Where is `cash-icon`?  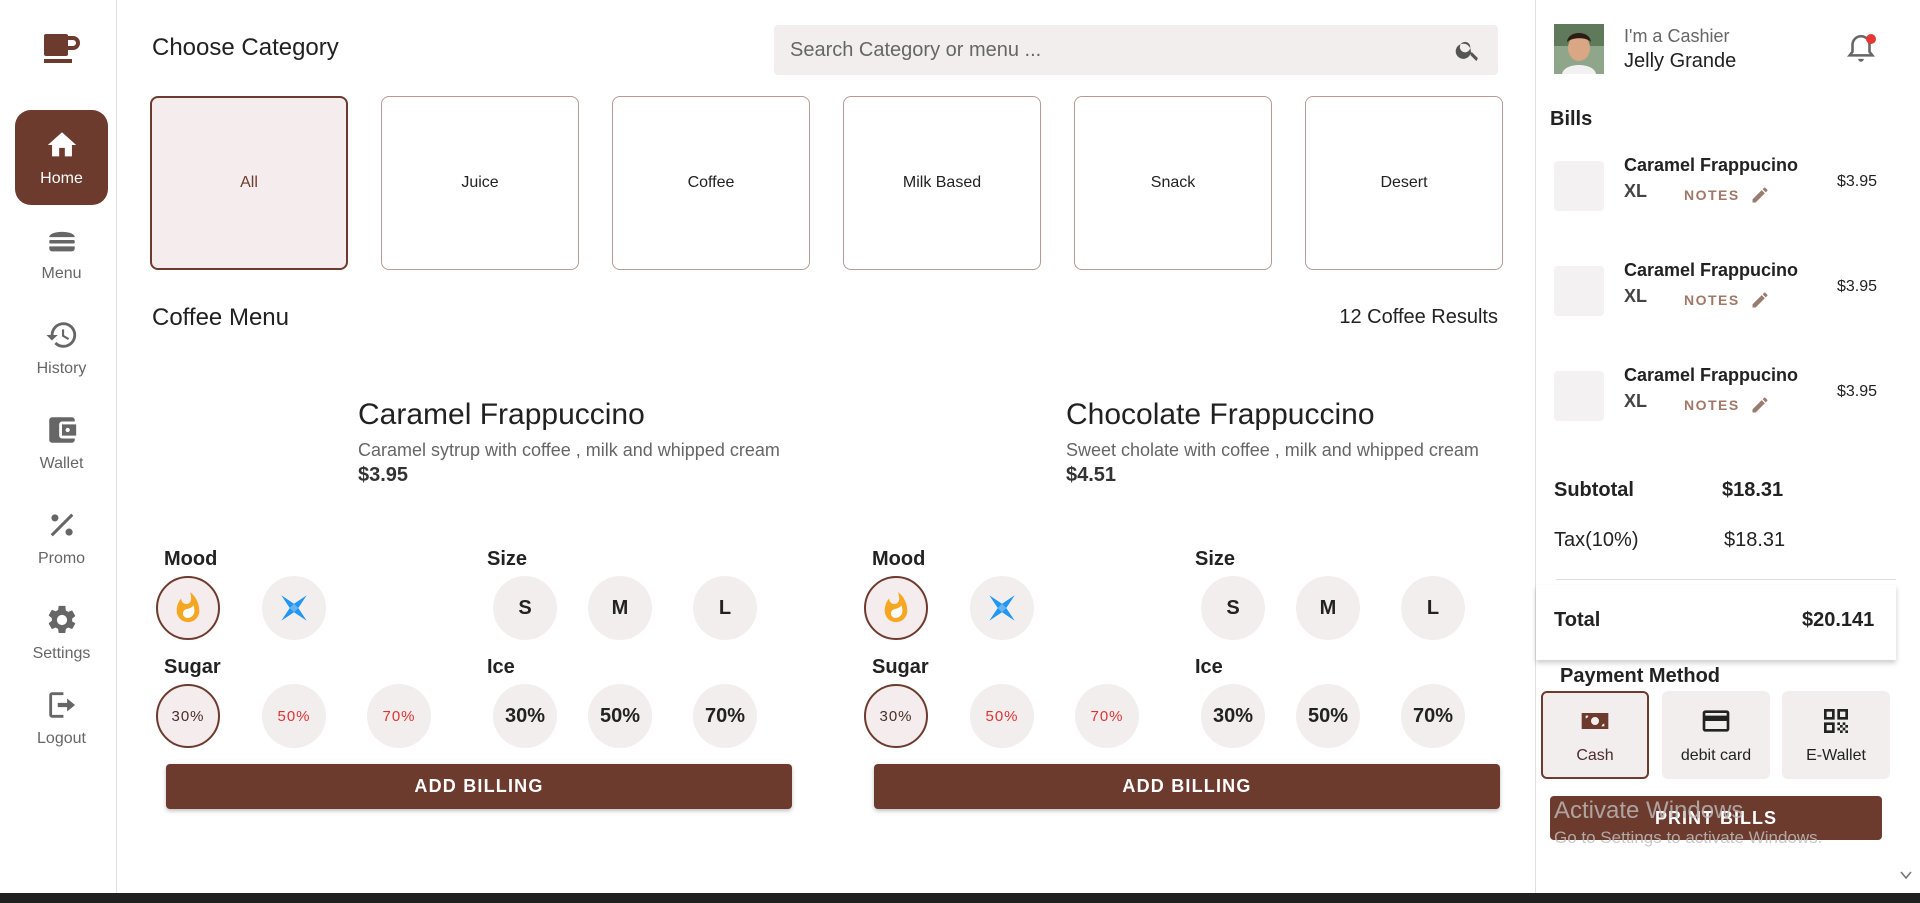 cash-icon is located at coordinates (1595, 721).